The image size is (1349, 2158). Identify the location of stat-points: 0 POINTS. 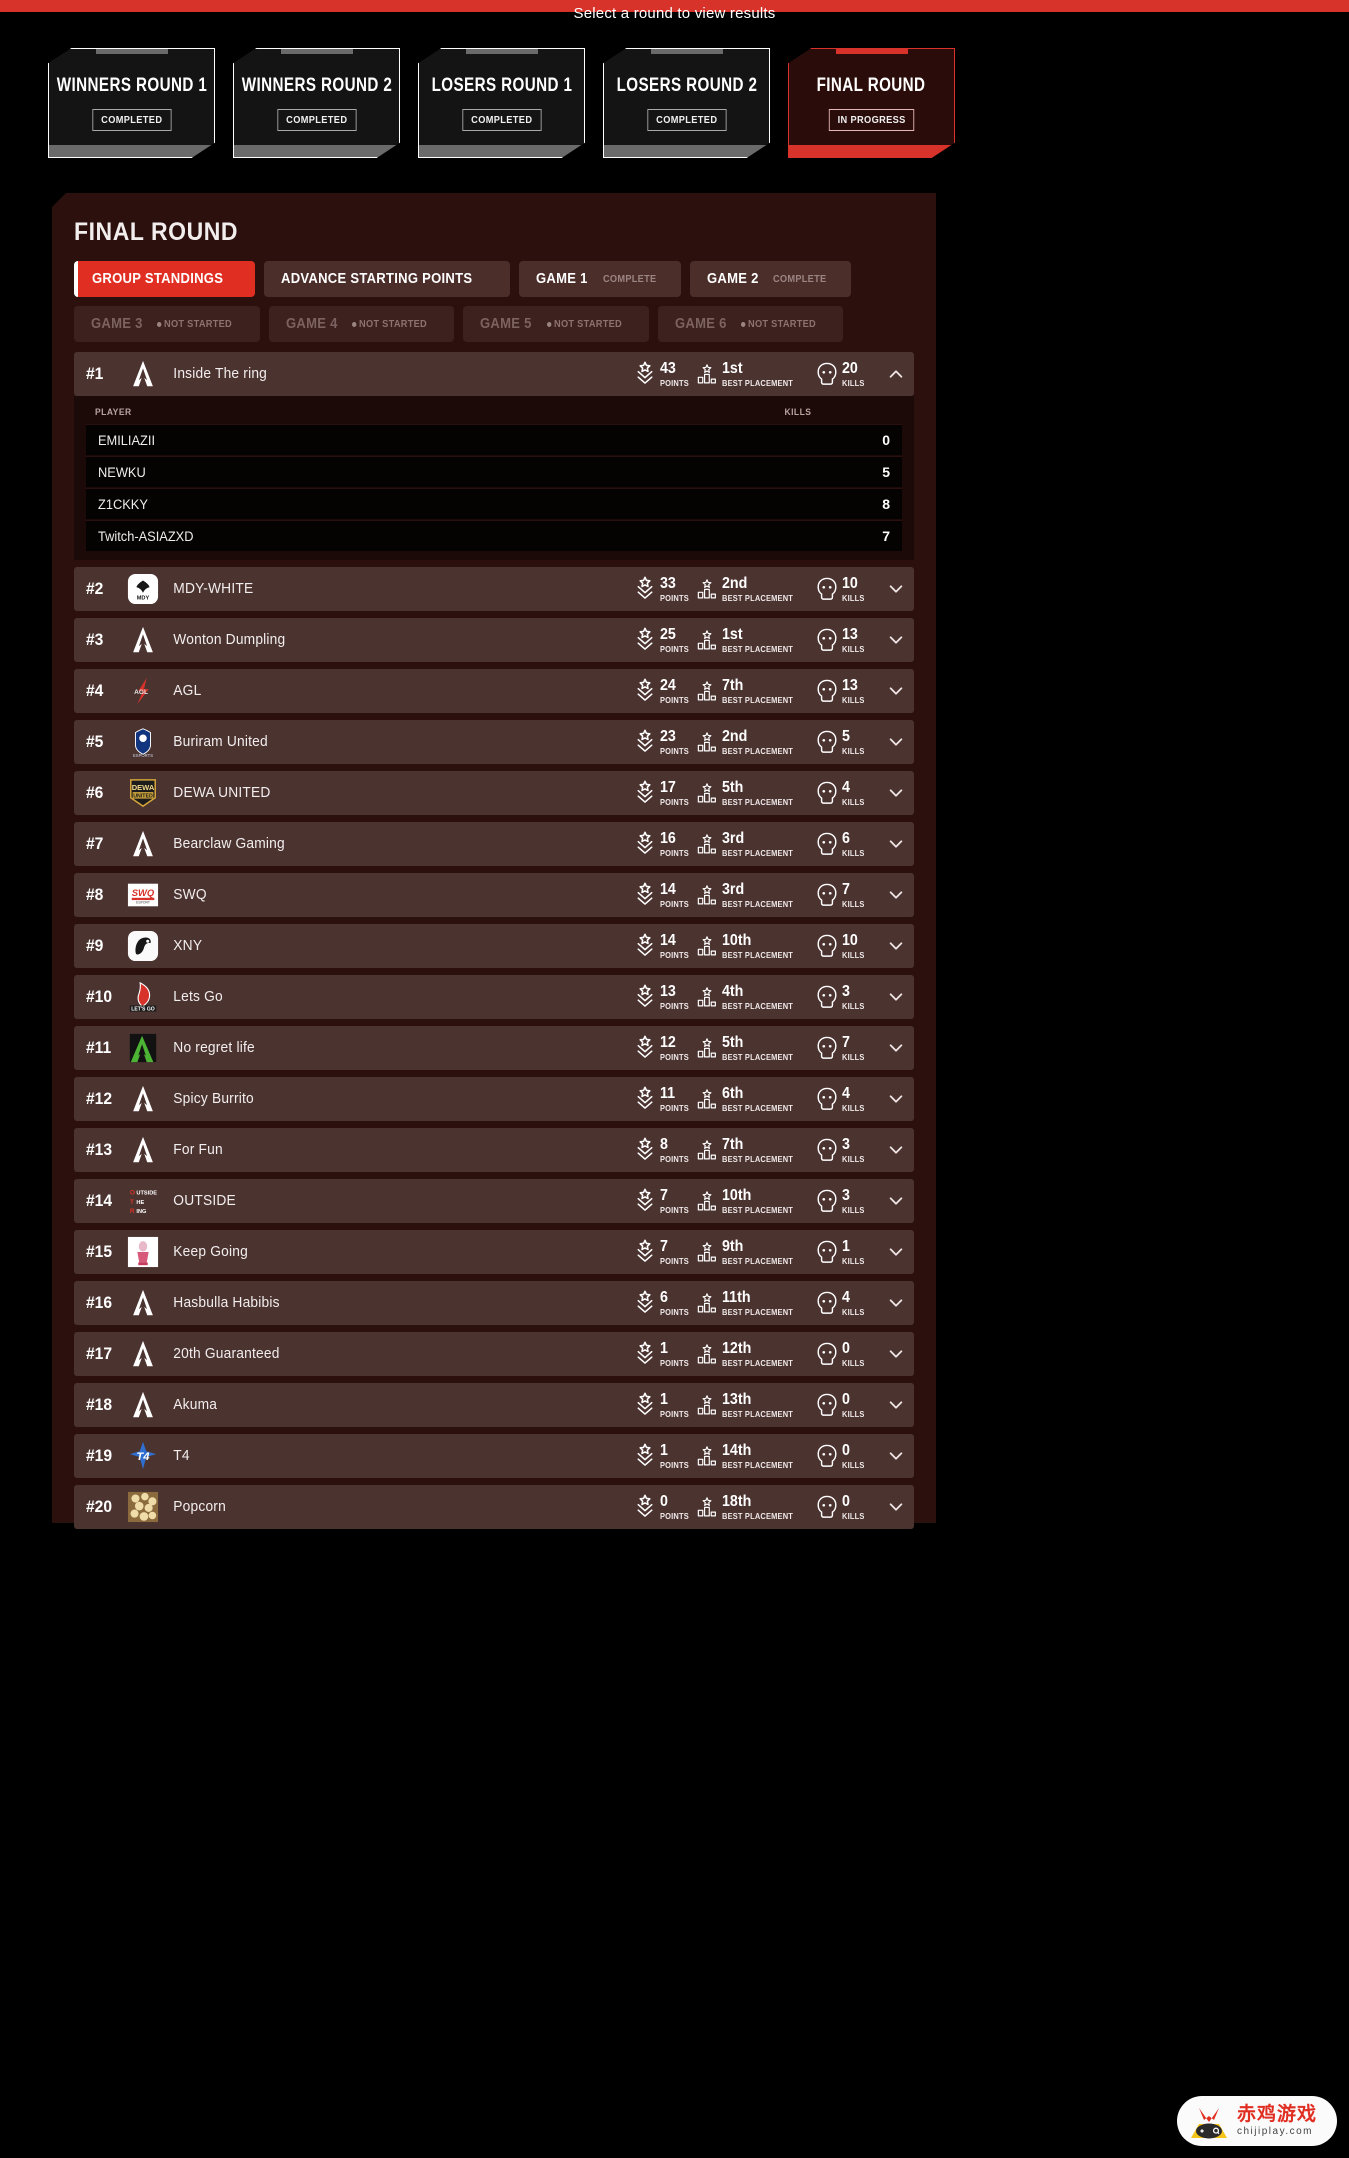
(665, 1507).